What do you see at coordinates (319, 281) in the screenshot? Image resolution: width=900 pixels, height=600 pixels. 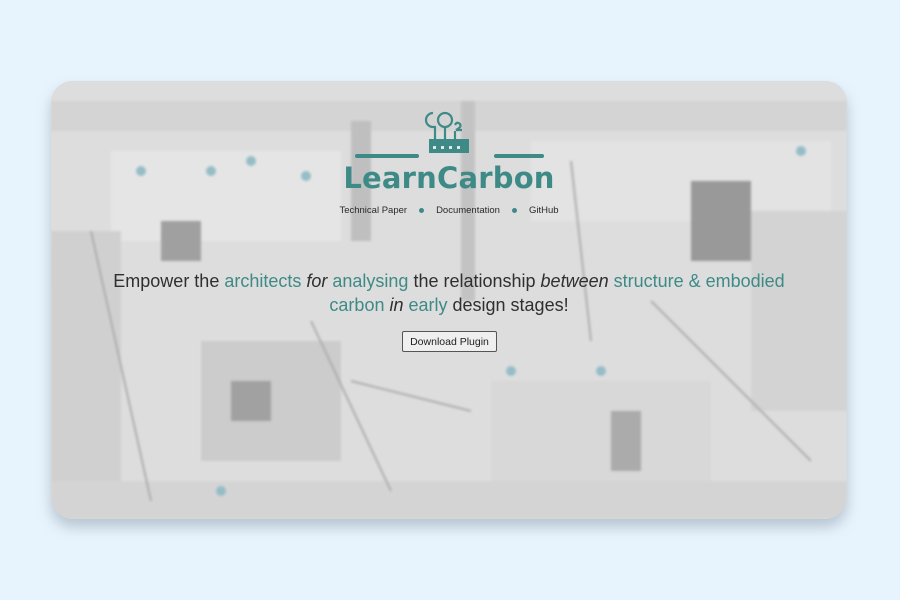 I see `headline-italic-text: for` at bounding box center [319, 281].